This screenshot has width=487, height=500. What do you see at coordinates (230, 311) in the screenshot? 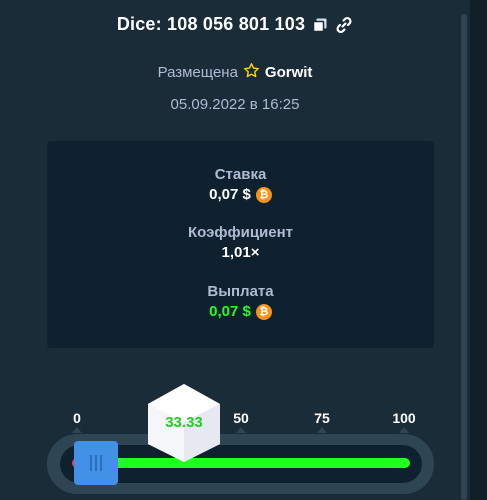
I see `payout-value: 0,07 $` at bounding box center [230, 311].